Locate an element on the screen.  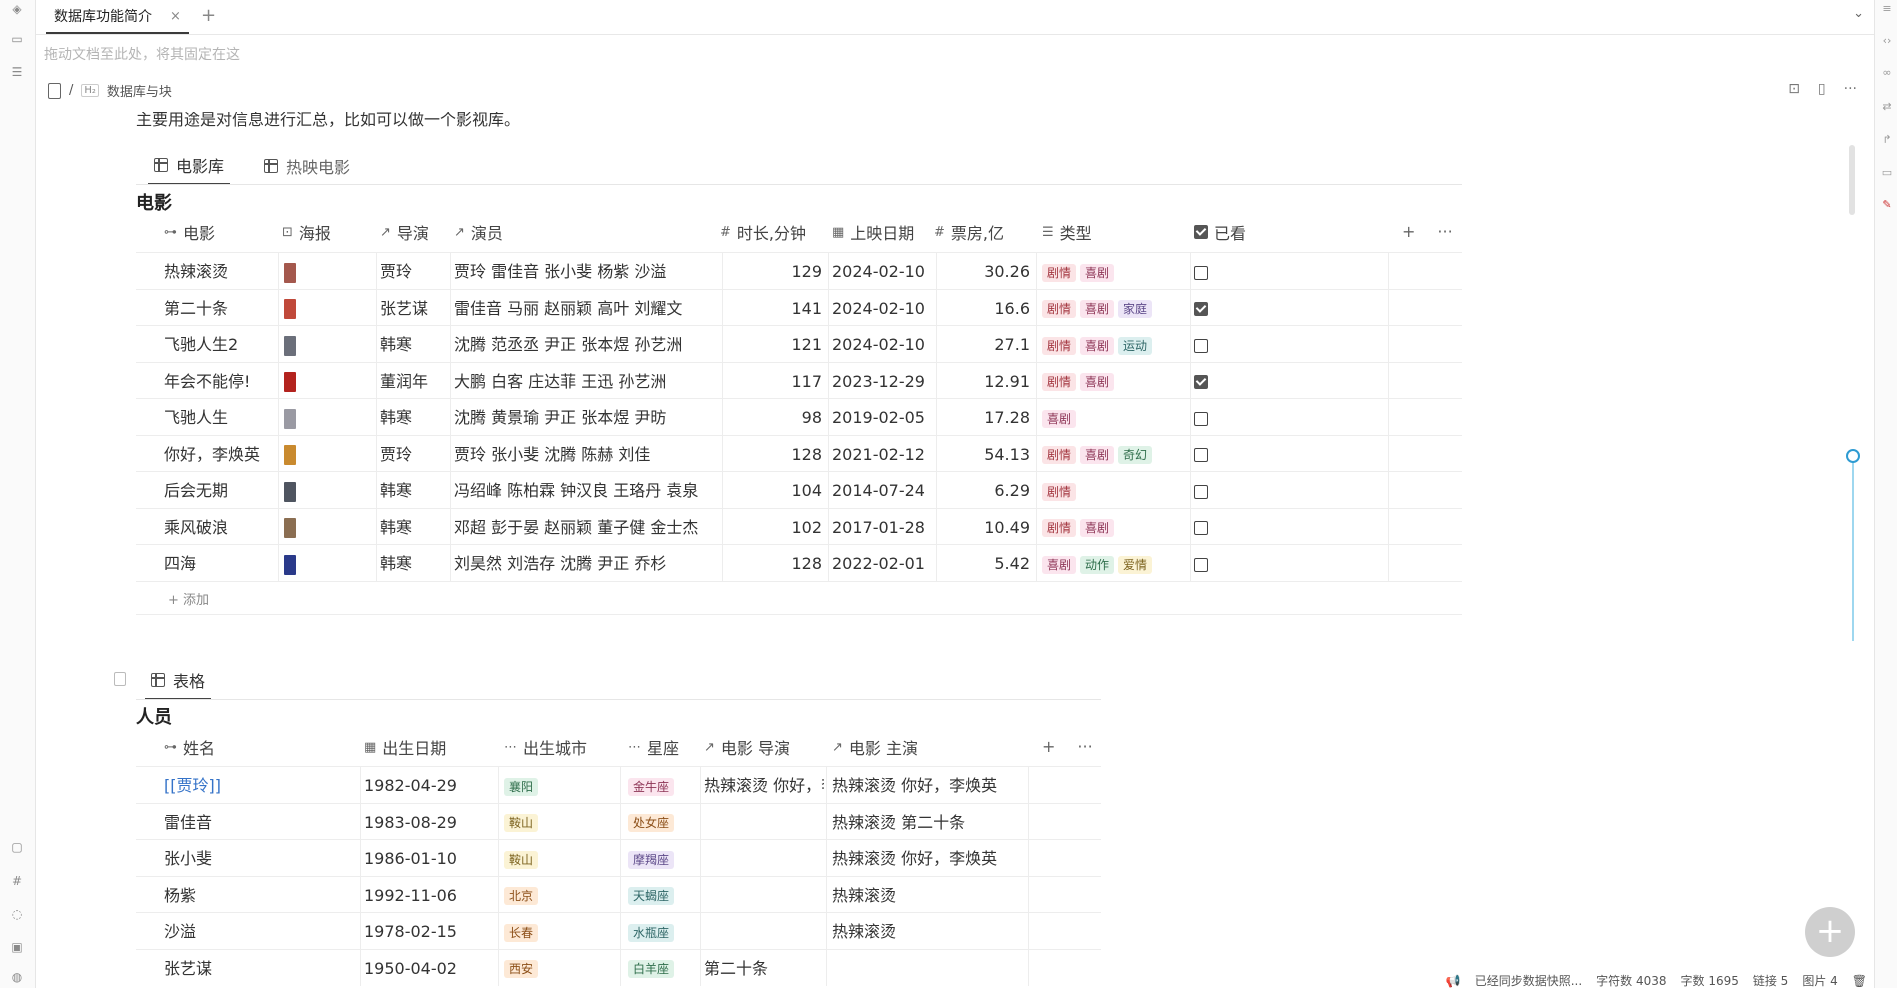
tag-icon: # is located at coordinates (17, 881).